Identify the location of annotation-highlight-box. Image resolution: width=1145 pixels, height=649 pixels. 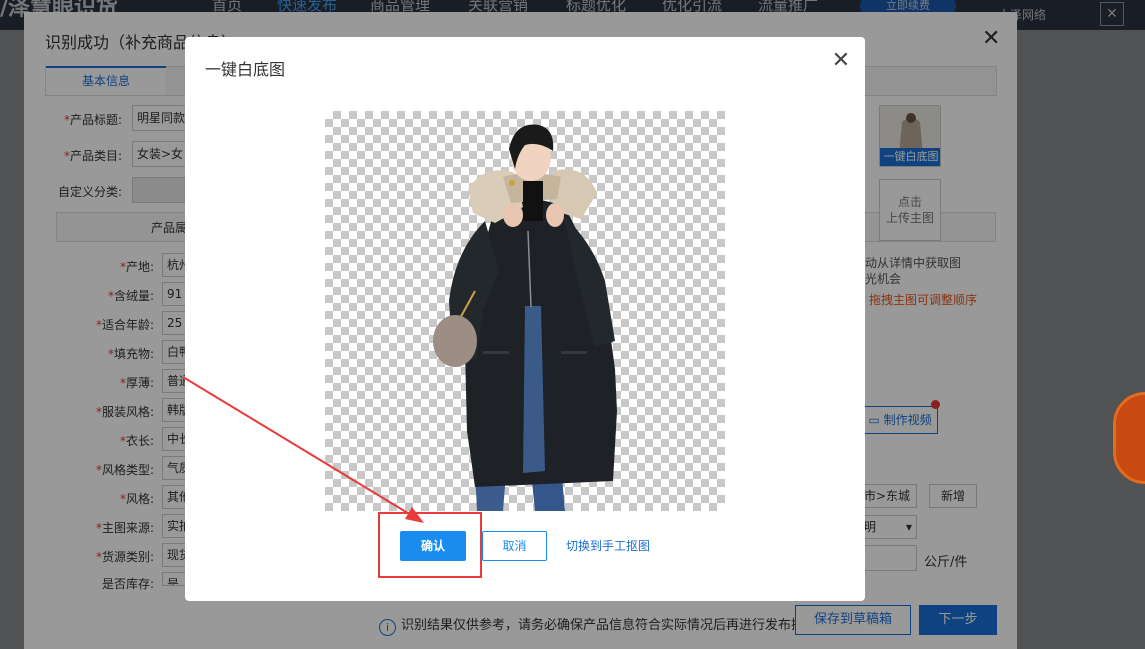
(430, 545).